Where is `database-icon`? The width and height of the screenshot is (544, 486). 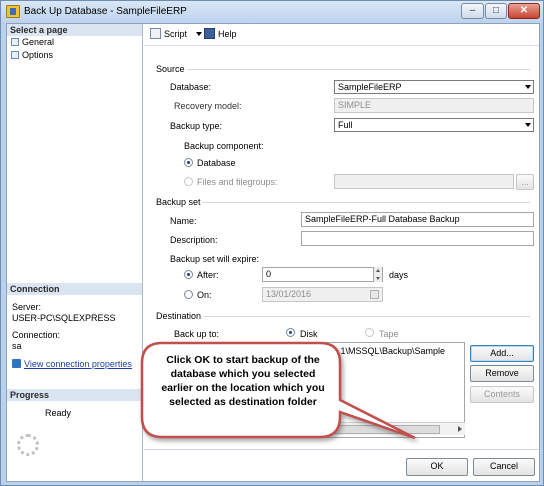
database-icon is located at coordinates (13, 11).